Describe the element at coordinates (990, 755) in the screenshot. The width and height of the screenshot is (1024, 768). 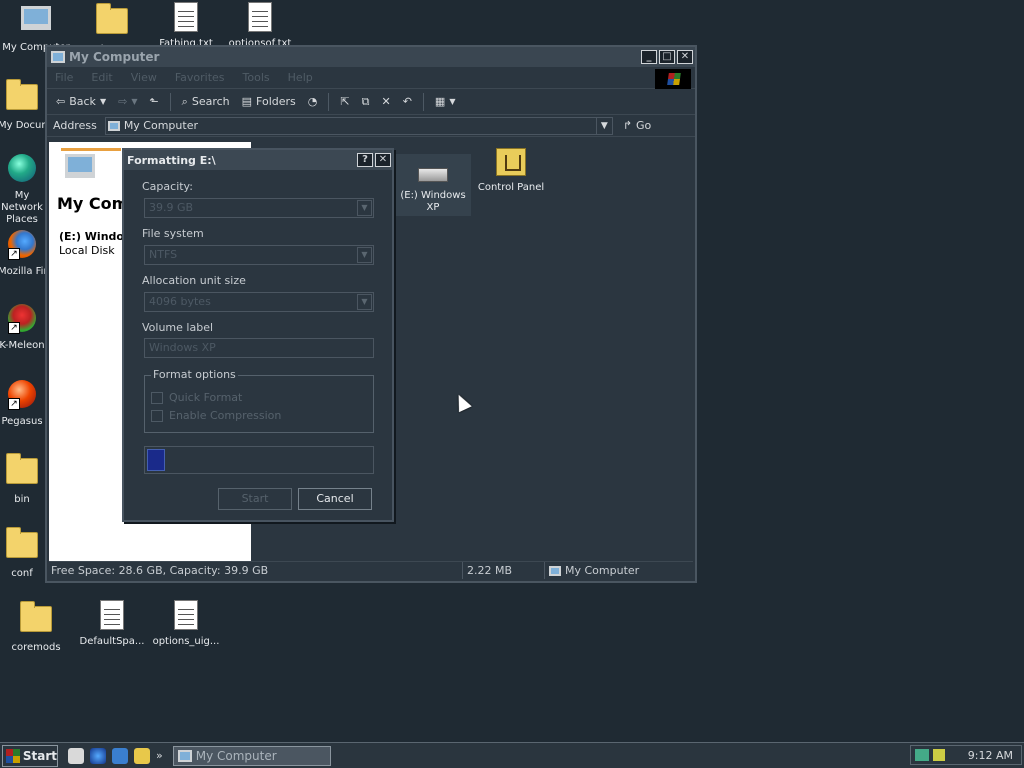
I see `clock: 9:12 AM` at that location.